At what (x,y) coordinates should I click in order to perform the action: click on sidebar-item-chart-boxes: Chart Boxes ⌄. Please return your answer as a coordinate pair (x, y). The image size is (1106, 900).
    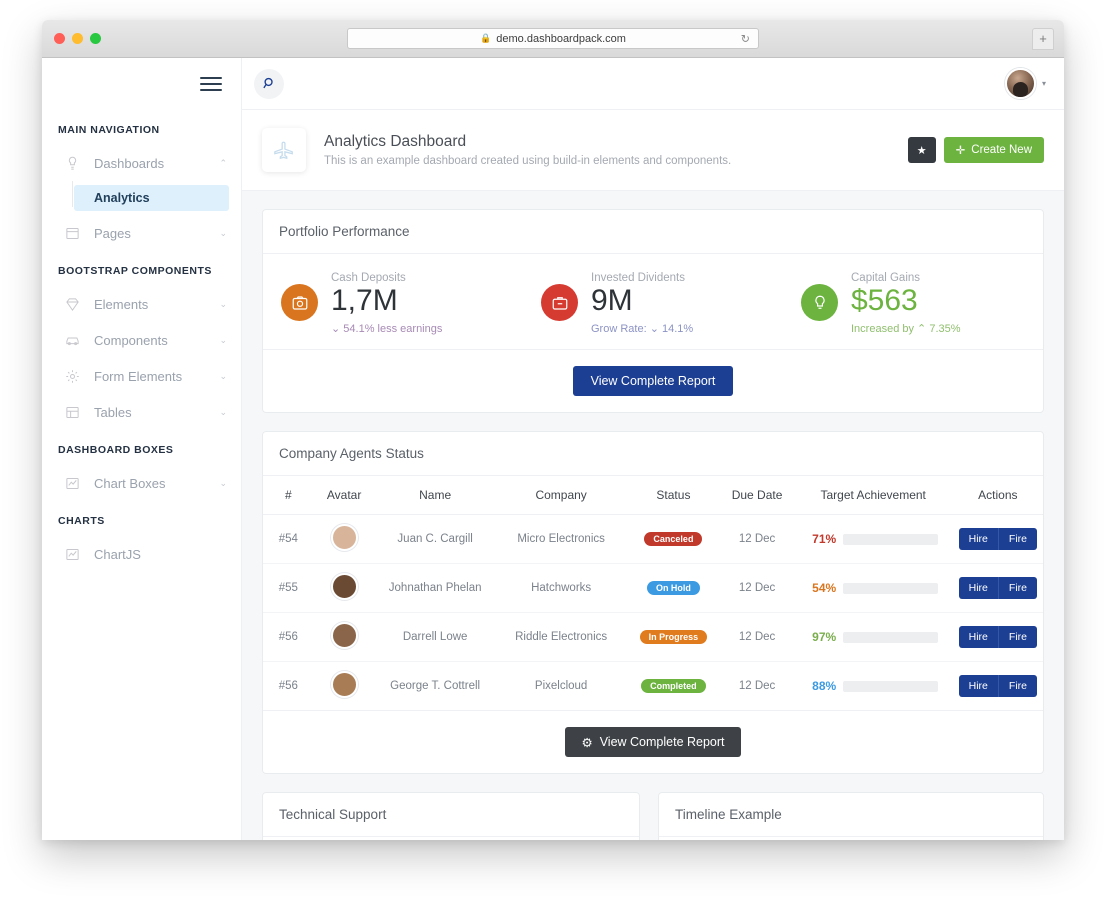
    Looking at the image, I should click on (141, 483).